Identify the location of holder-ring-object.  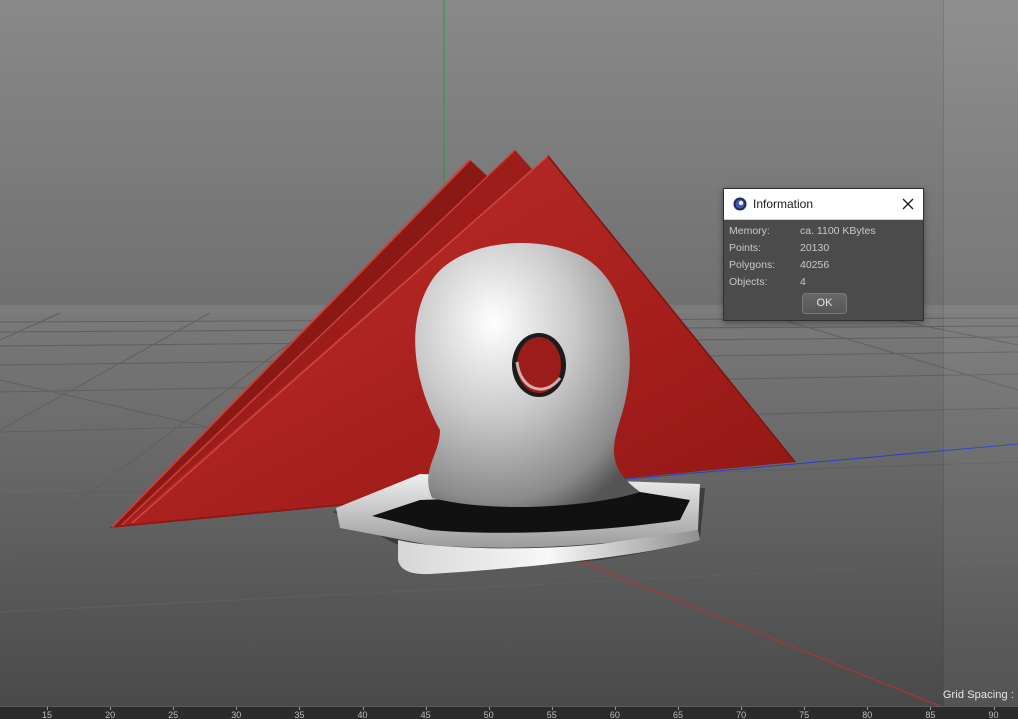
(527, 375).